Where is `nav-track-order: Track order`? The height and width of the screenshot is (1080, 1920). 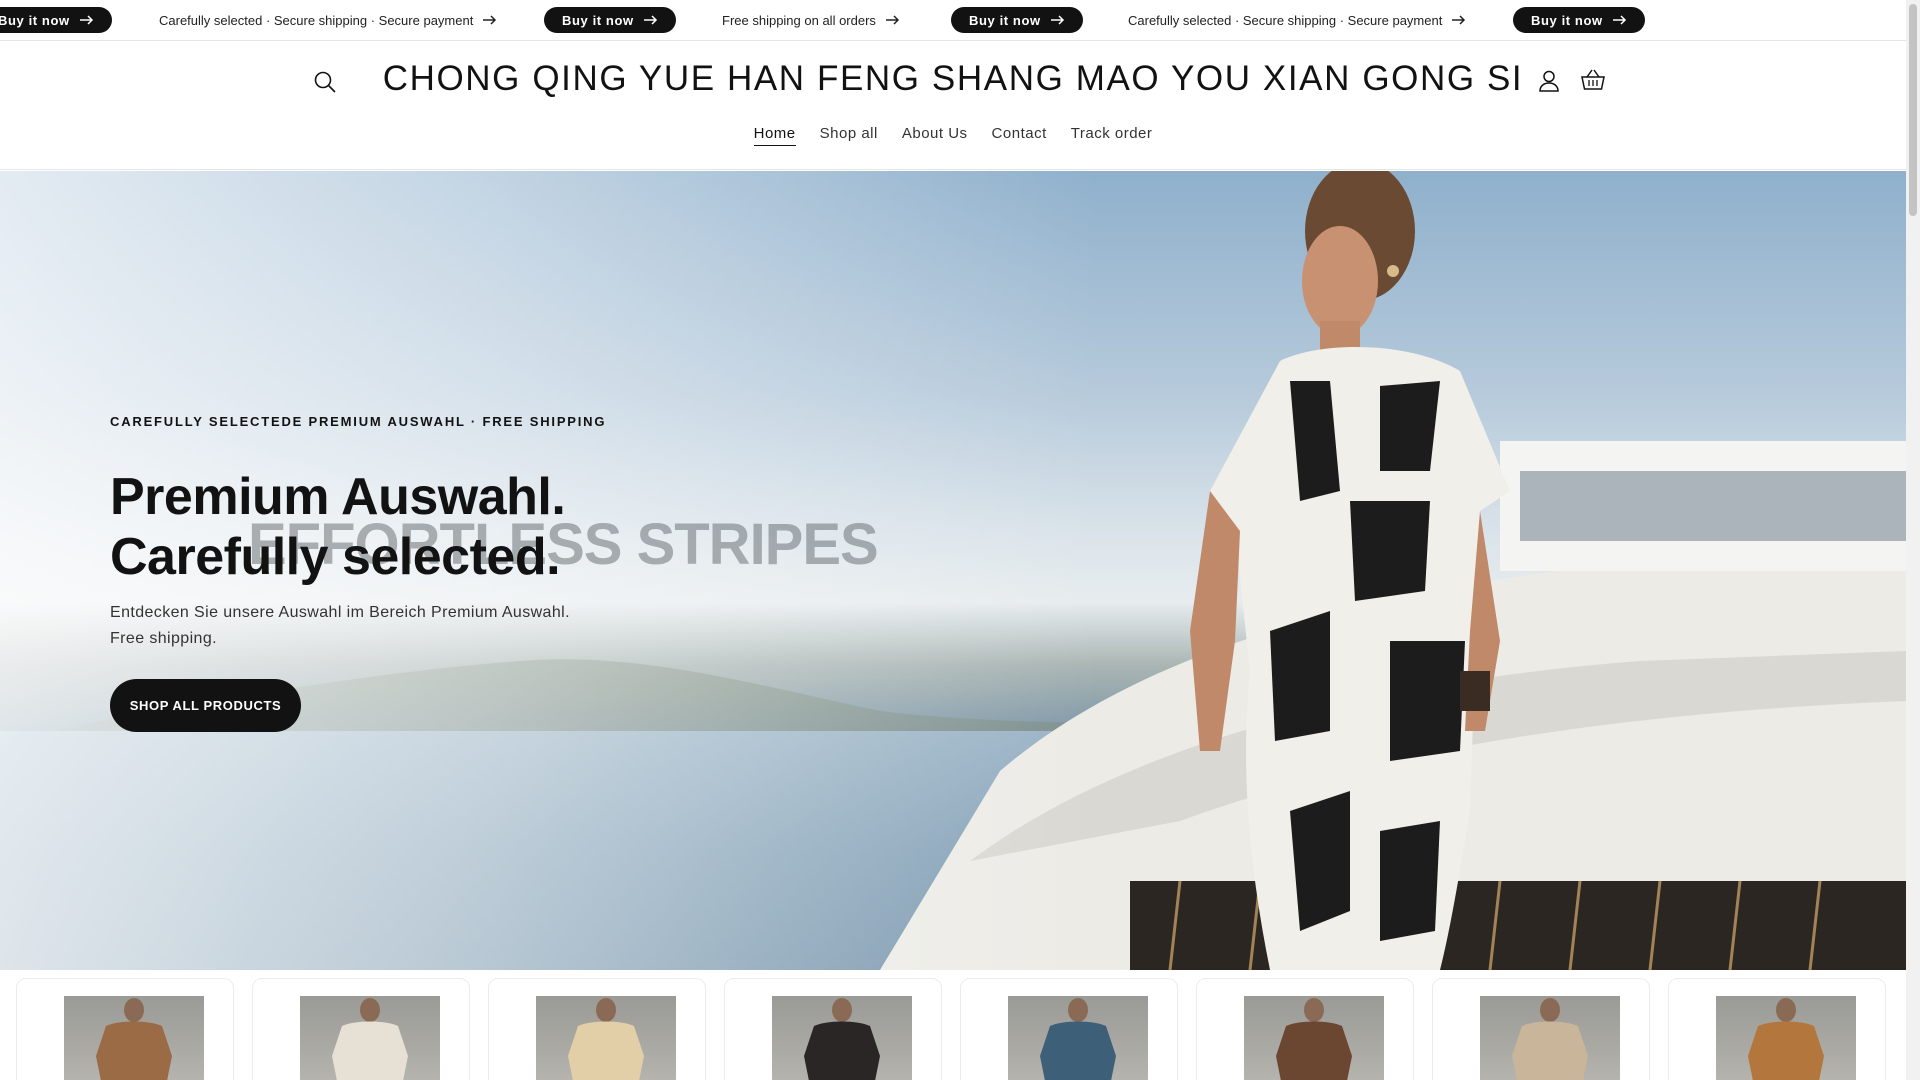 nav-track-order: Track order is located at coordinates (1112, 135).